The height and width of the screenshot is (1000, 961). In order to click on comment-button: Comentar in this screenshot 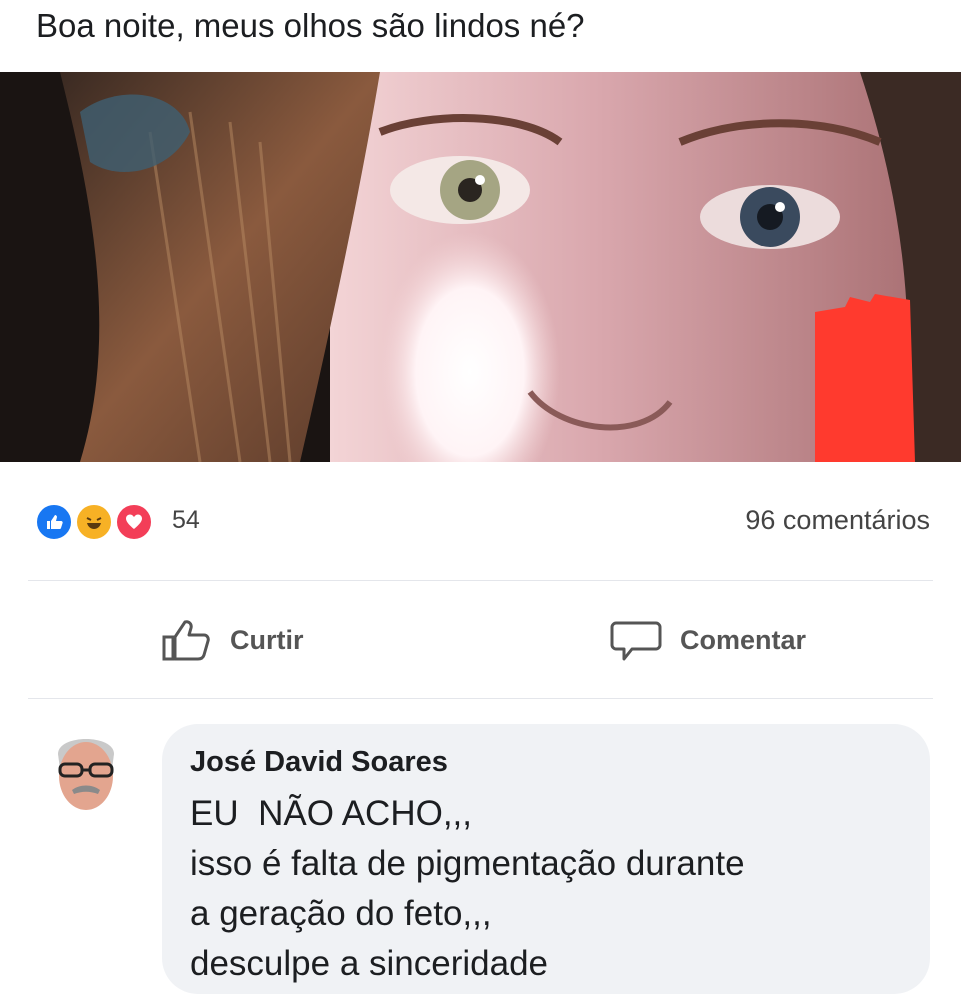, I will do `click(708, 640)`.